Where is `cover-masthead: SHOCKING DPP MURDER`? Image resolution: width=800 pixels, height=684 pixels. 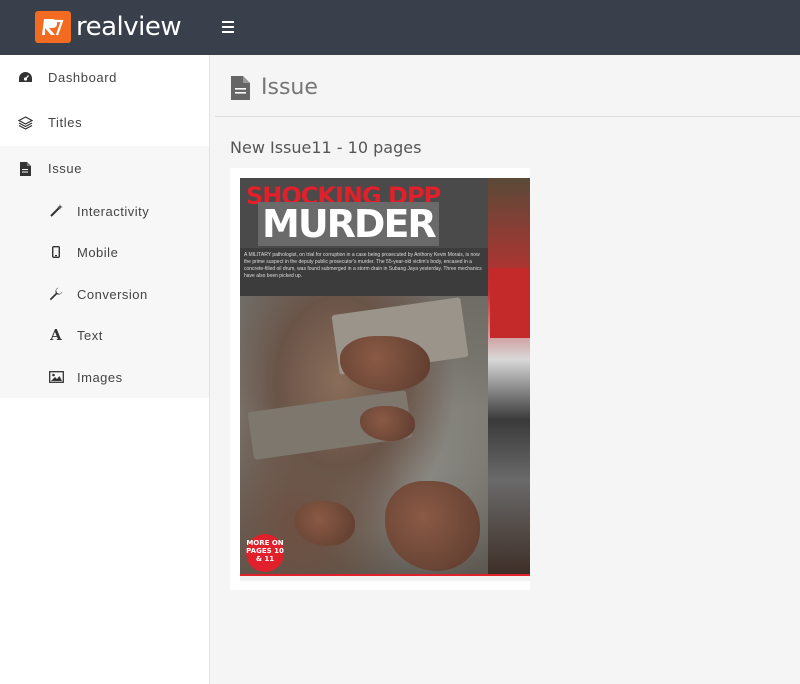
cover-masthead: SHOCKING DPP MURDER is located at coordinates (364, 213).